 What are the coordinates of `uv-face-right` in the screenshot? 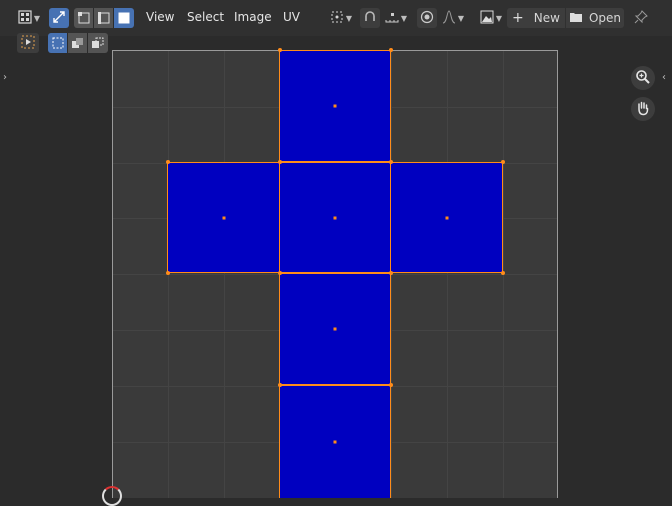 It's located at (446, 217).